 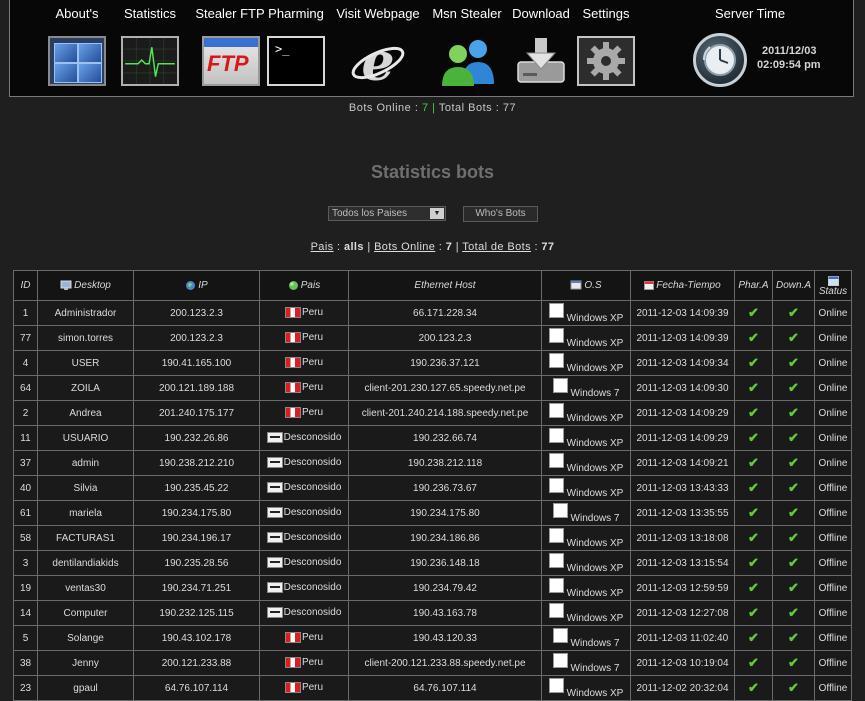 What do you see at coordinates (196, 285) in the screenshot?
I see `col-ip-header: IP` at bounding box center [196, 285].